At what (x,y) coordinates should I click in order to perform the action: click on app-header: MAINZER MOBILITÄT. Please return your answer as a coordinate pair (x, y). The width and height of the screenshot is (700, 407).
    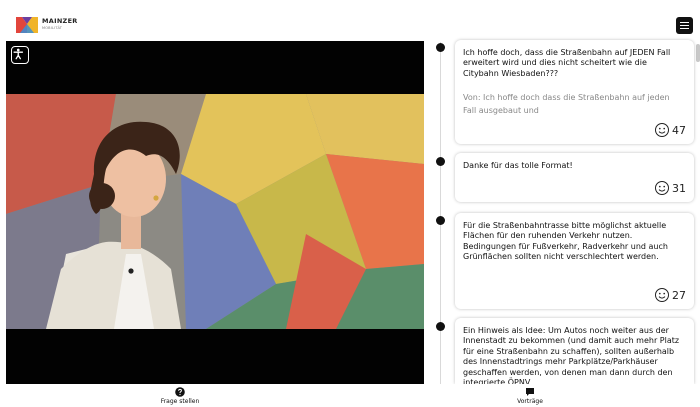
    Looking at the image, I should click on (350, 21).